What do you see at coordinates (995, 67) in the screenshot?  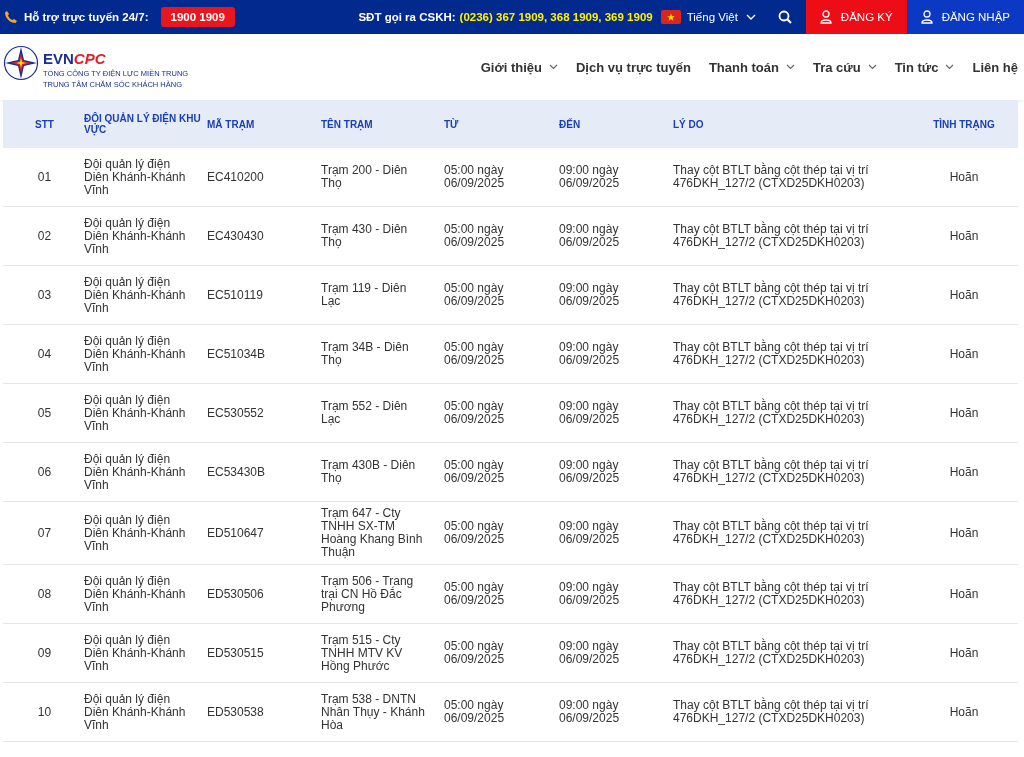 I see `nav-link: Liên hệ` at bounding box center [995, 67].